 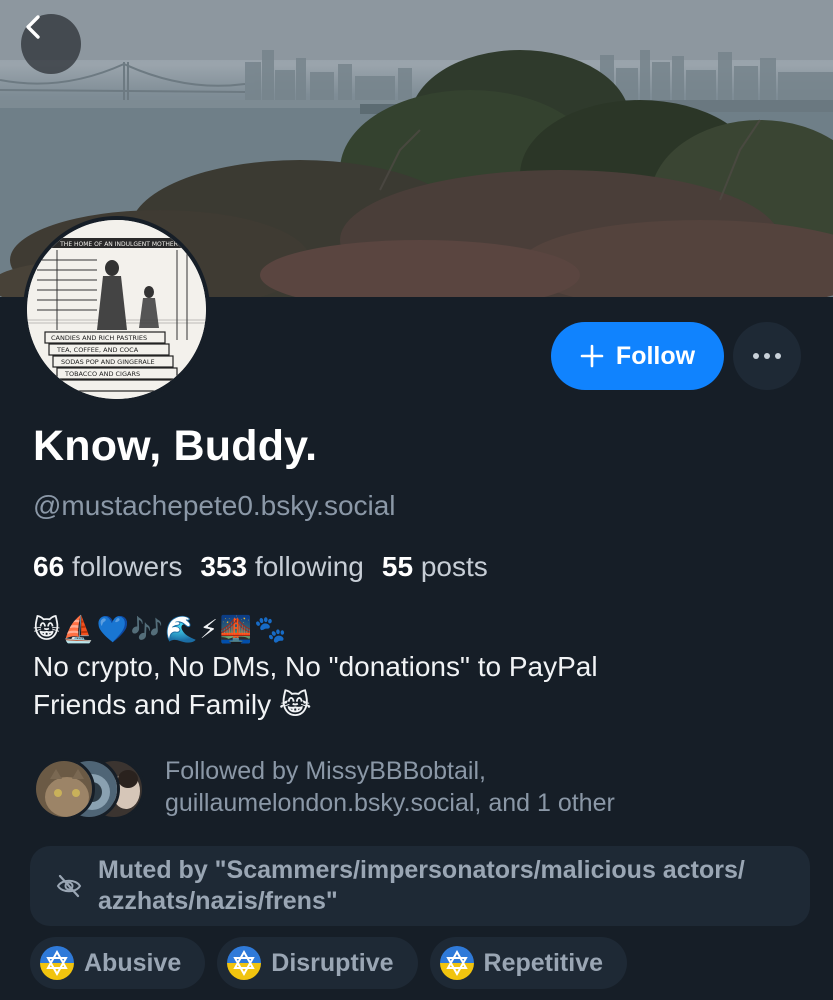 I want to click on ellipsis-icon, so click(x=767, y=356).